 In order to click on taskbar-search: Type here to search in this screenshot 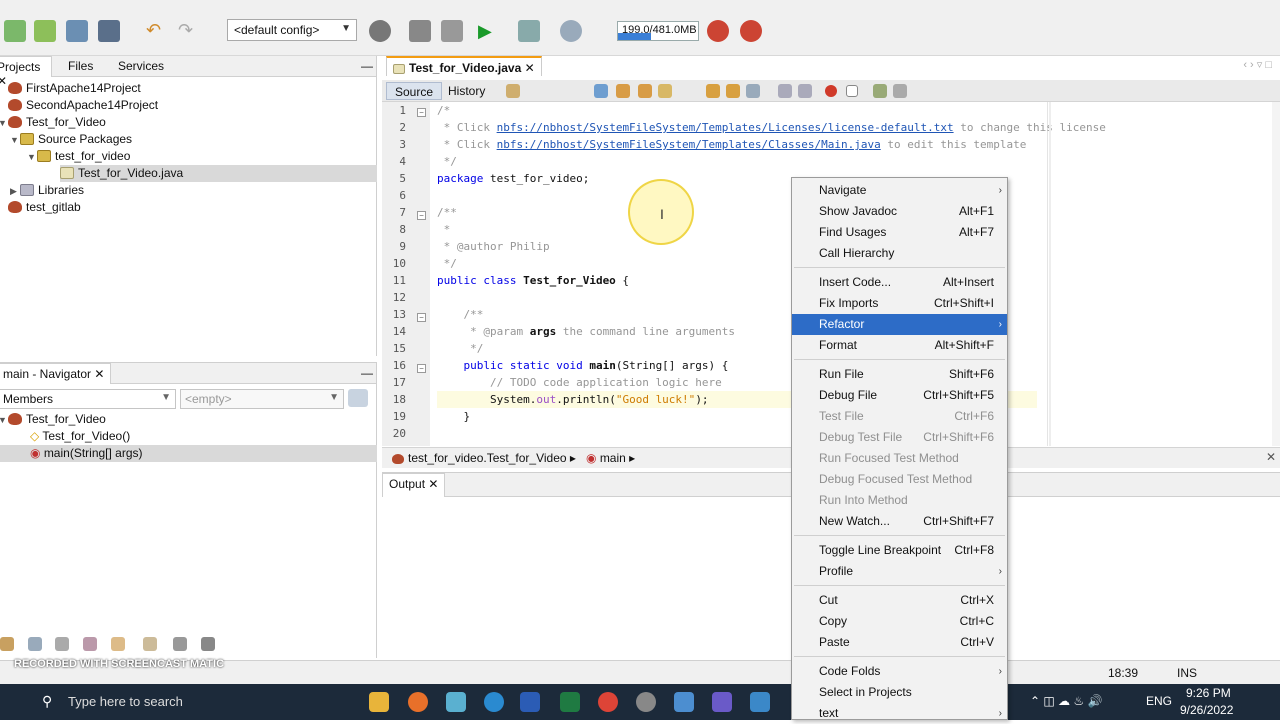, I will do `click(125, 701)`.